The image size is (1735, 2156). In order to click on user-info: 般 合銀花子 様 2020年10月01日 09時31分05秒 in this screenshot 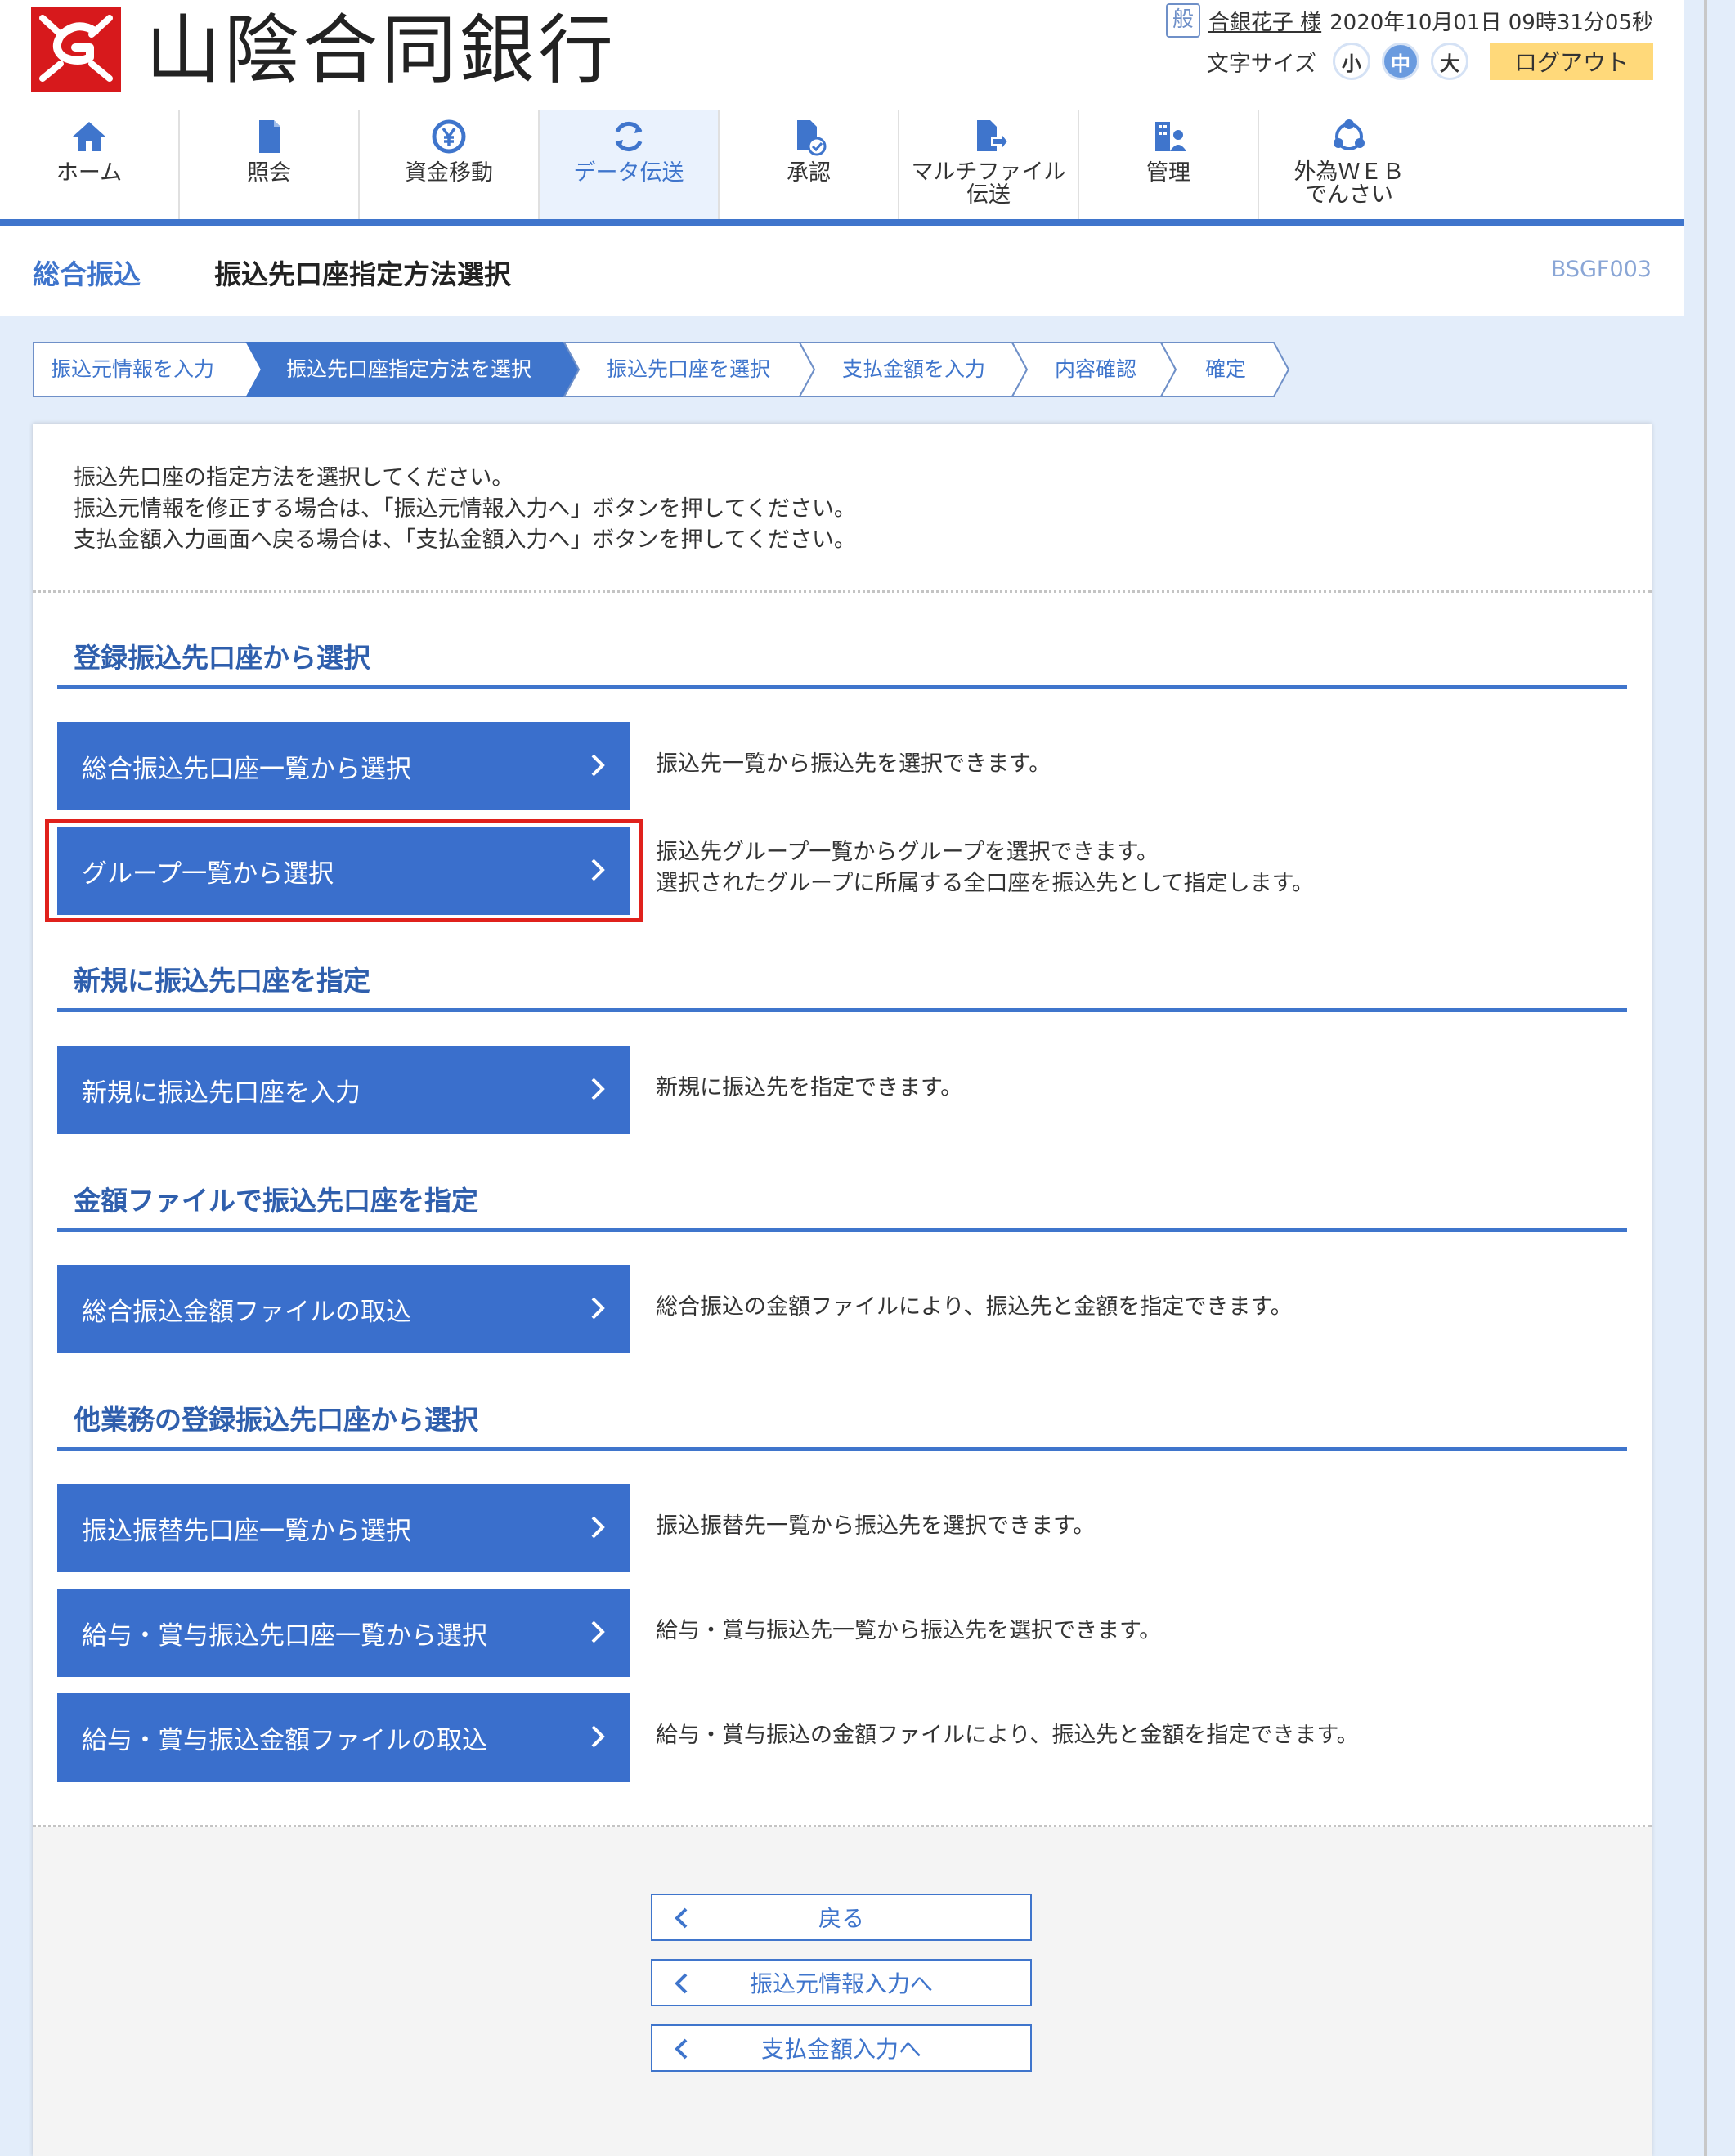, I will do `click(1409, 20)`.